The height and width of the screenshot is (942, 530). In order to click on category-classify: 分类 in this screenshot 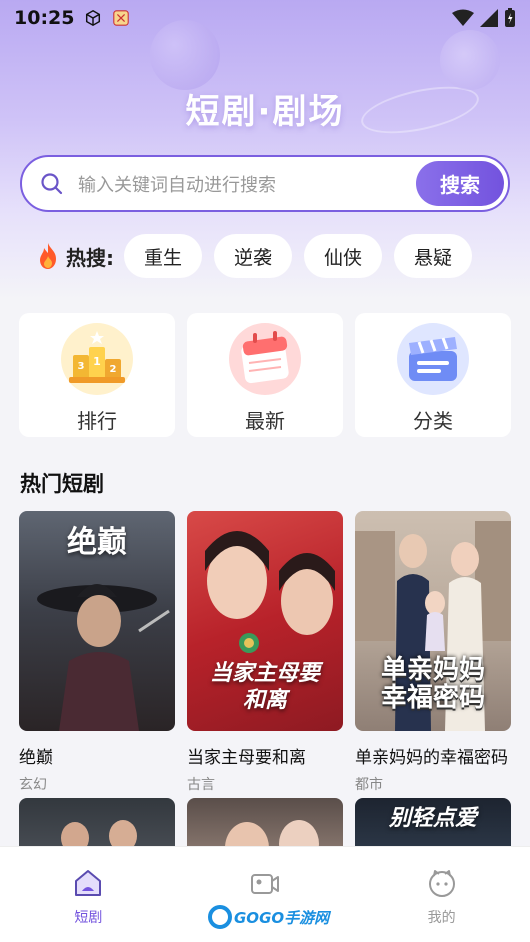, I will do `click(433, 375)`.